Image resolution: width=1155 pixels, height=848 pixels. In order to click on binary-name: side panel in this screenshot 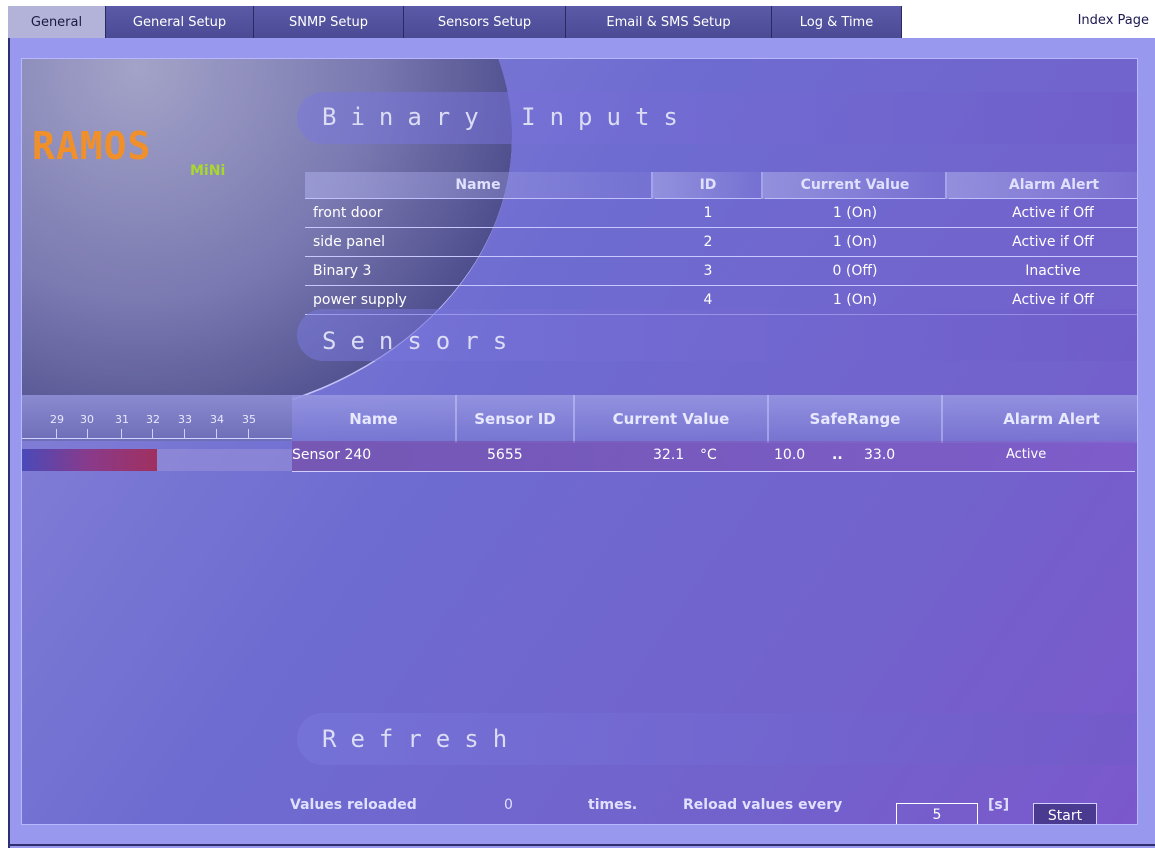, I will do `click(479, 242)`.